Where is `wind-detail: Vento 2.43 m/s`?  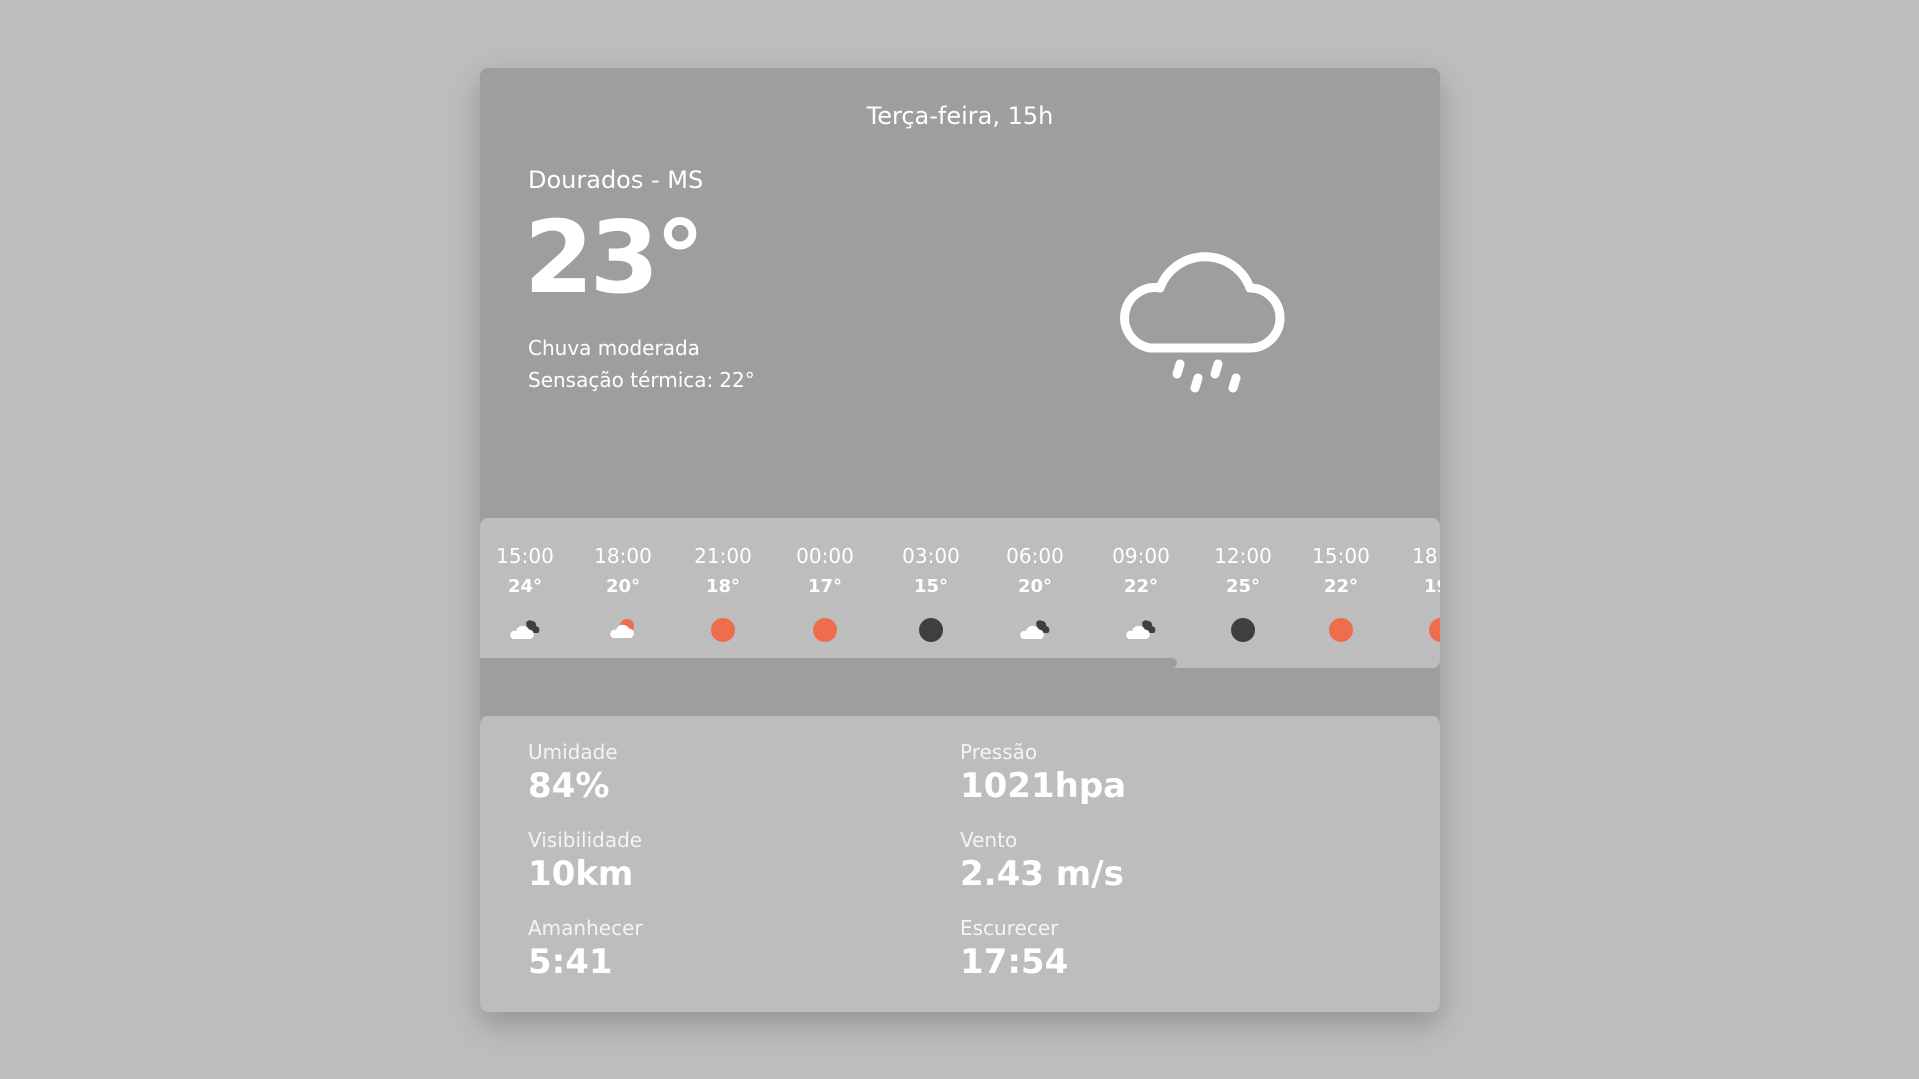 wind-detail: Vento 2.43 m/s is located at coordinates (1042, 861).